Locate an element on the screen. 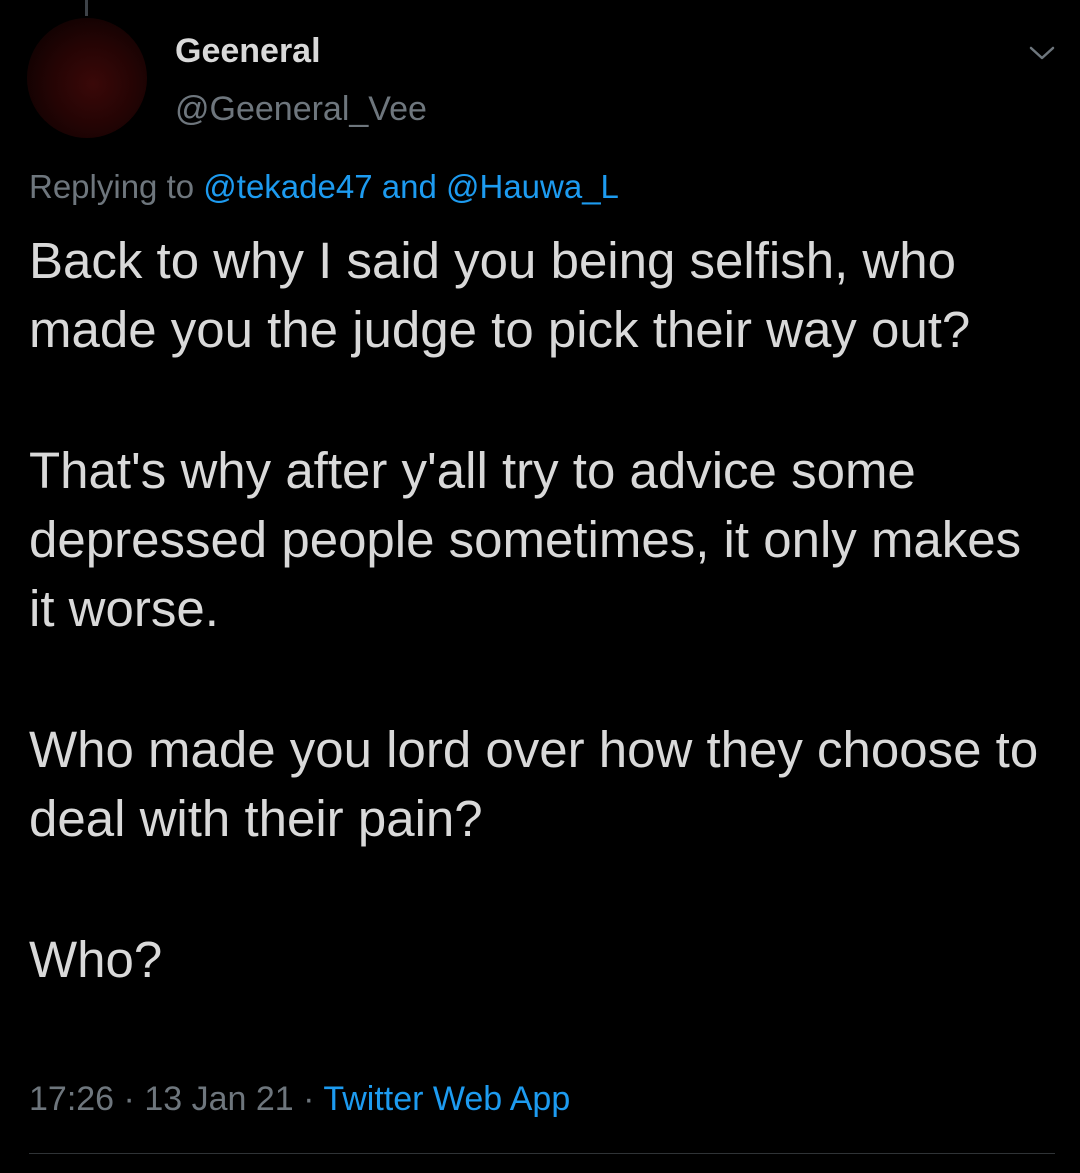  divider is located at coordinates (542, 1153).